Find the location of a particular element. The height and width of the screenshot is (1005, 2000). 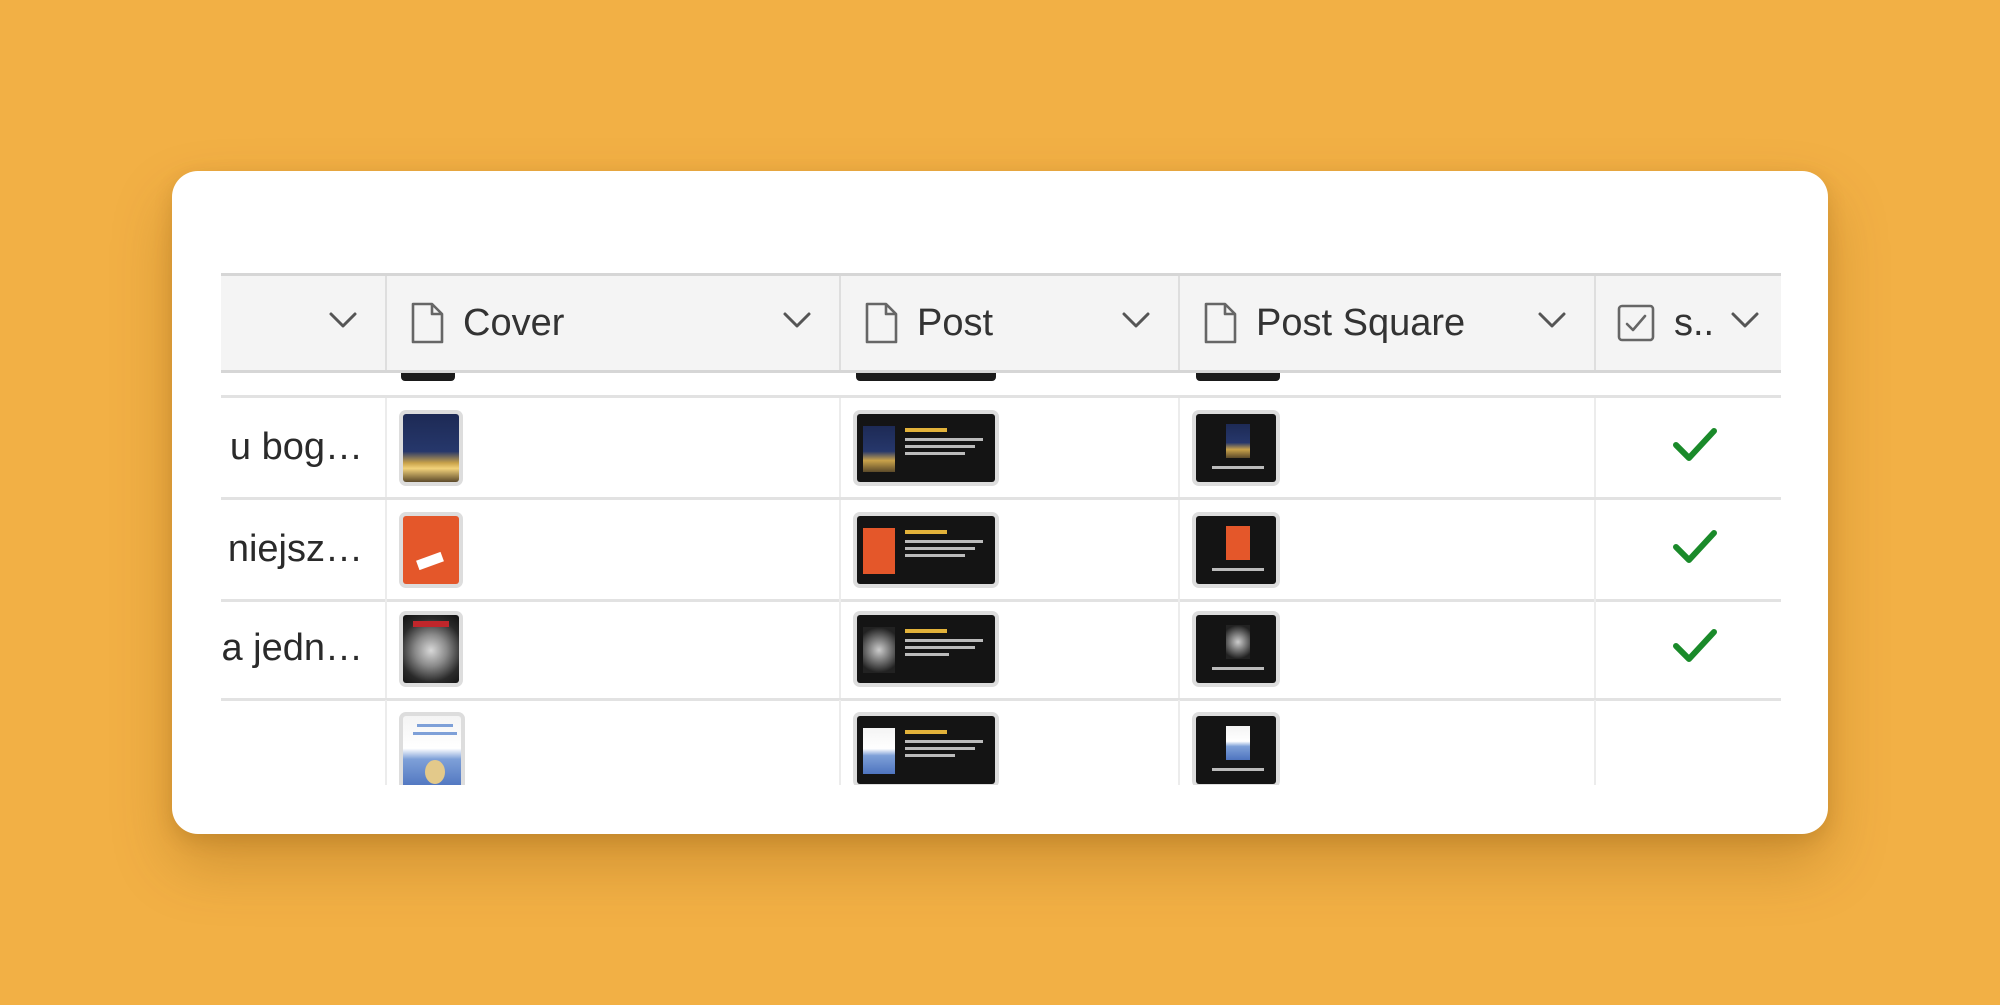

column-header-cover: Cover is located at coordinates (614, 323).